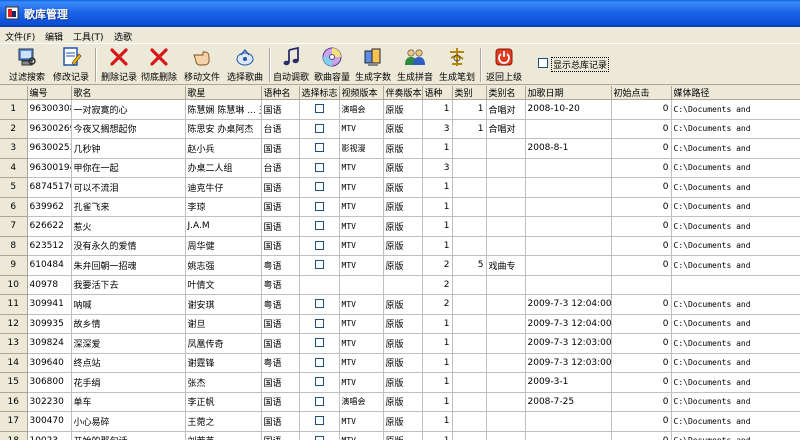 The image size is (800, 440). I want to click on checkbox-box, so click(543, 63).